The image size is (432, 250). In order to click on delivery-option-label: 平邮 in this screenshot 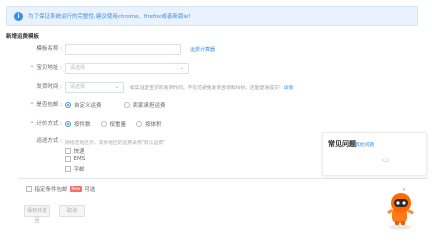, I will do `click(79, 170)`.